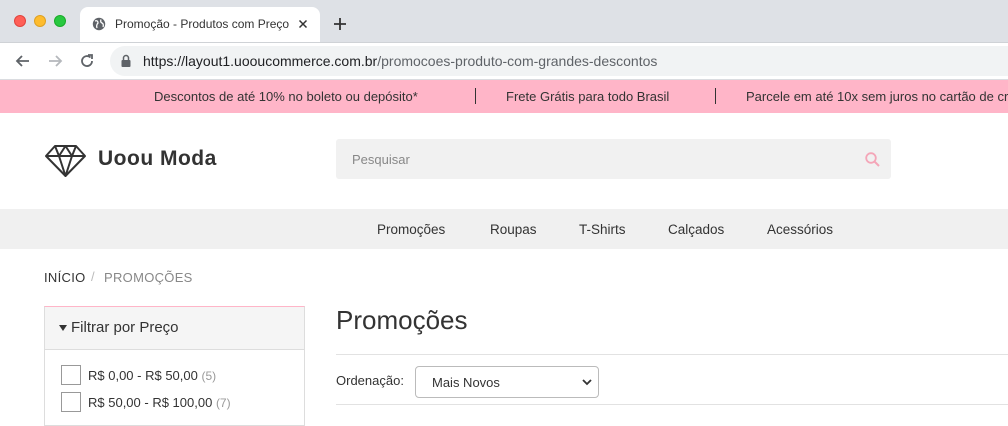 Image resolution: width=1008 pixels, height=426 pixels. What do you see at coordinates (513, 229) in the screenshot?
I see `nav-item-roupas: Roupas` at bounding box center [513, 229].